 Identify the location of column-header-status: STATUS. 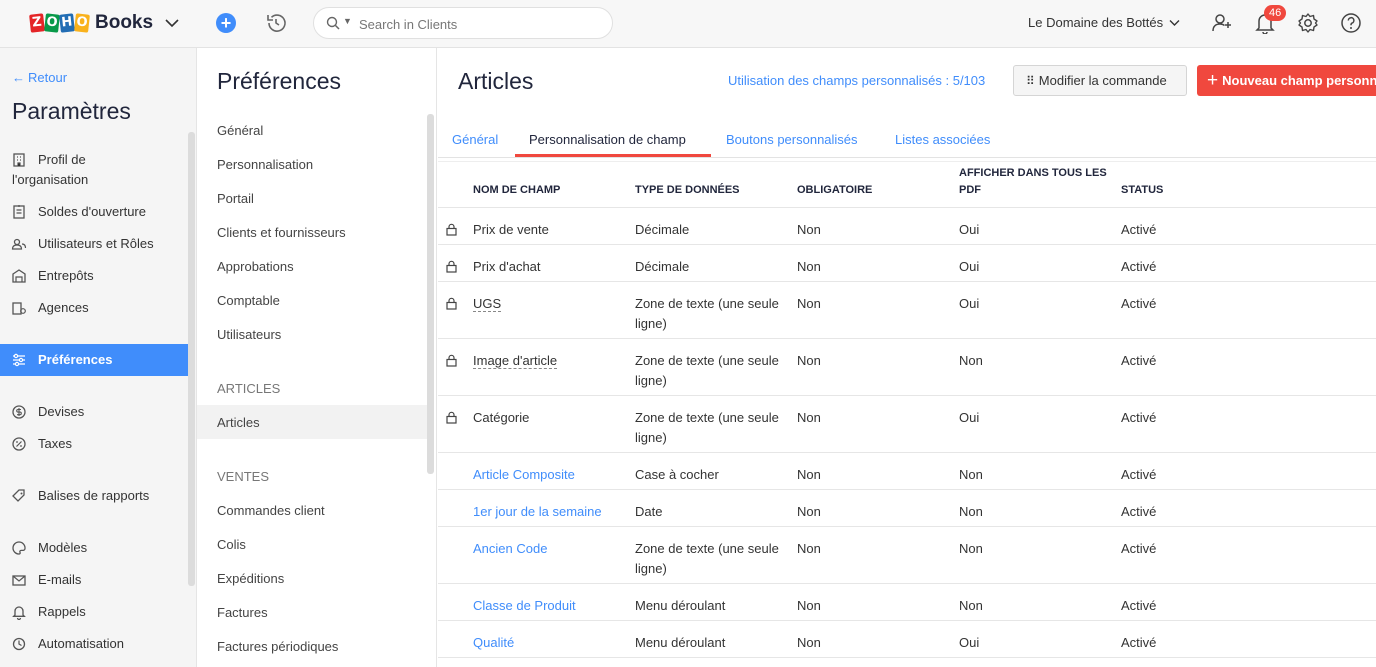
(1142, 190).